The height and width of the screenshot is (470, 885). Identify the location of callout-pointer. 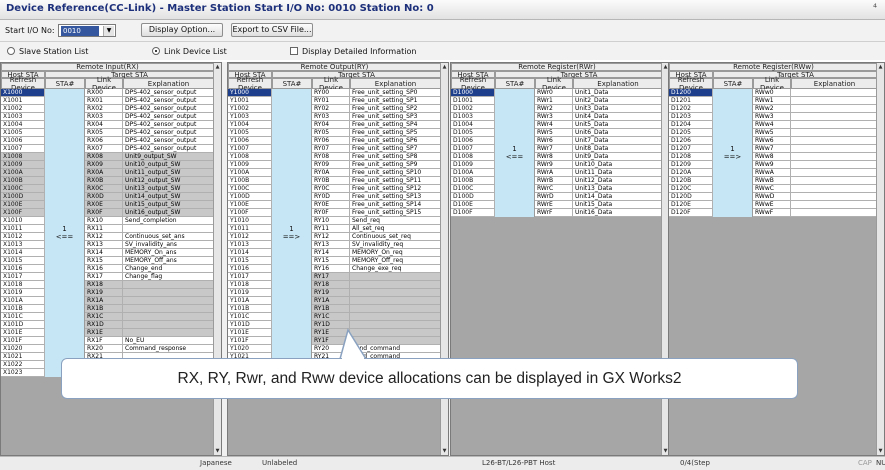
(353, 344).